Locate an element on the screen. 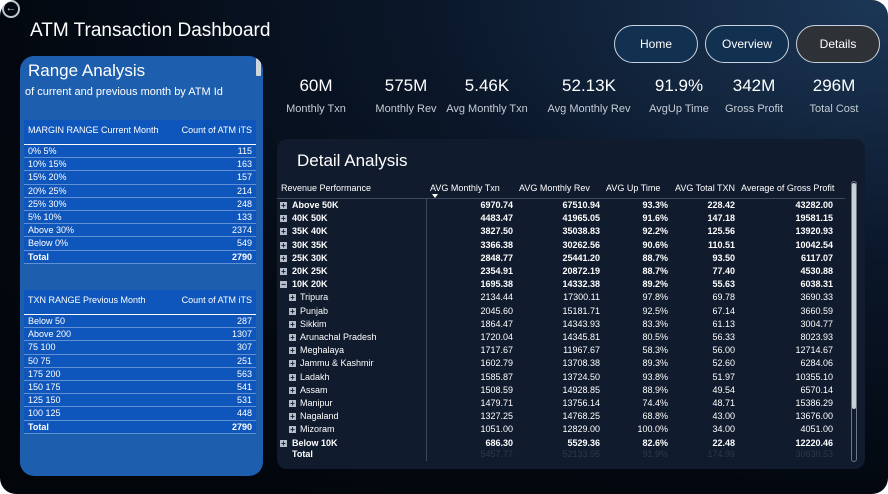 Image resolution: width=888 pixels, height=494 pixels. column-header: TXN RANGE Previous Month is located at coordinates (87, 300).